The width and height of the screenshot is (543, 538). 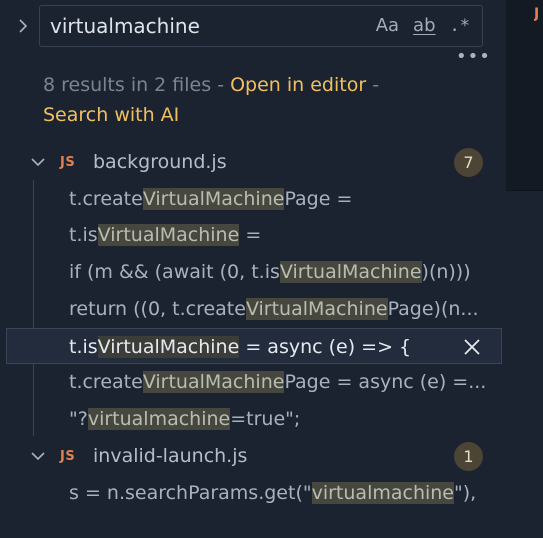 I want to click on dismiss-result-button, so click(x=472, y=347).